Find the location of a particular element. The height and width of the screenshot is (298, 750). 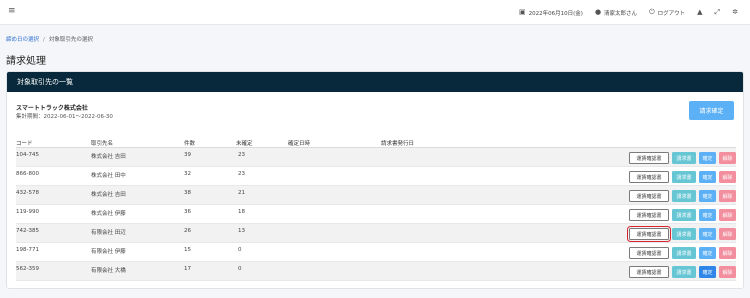

header-code: コード is located at coordinates (24, 144).